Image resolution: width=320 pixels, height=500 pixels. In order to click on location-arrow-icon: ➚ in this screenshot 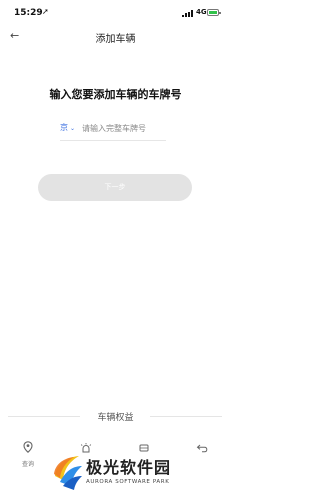, I will do `click(45, 11)`.